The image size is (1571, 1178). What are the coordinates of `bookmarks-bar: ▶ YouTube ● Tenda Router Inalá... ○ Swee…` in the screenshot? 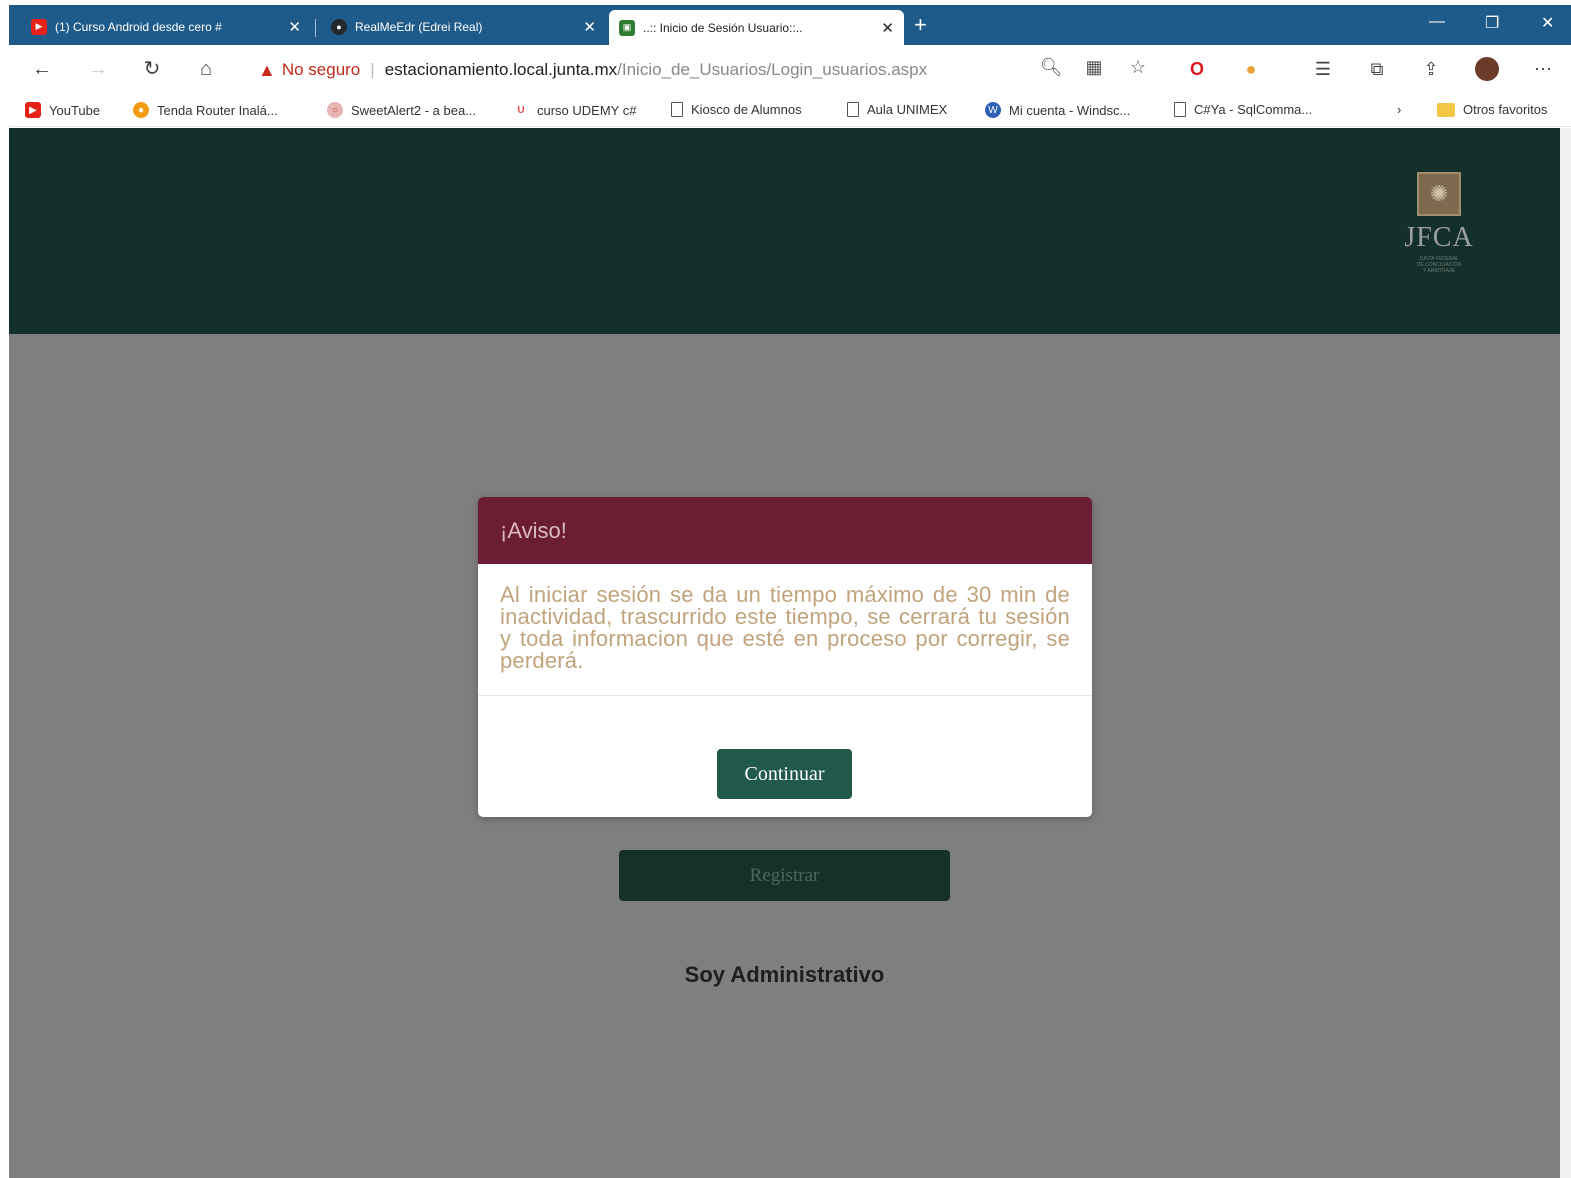 It's located at (790, 111).